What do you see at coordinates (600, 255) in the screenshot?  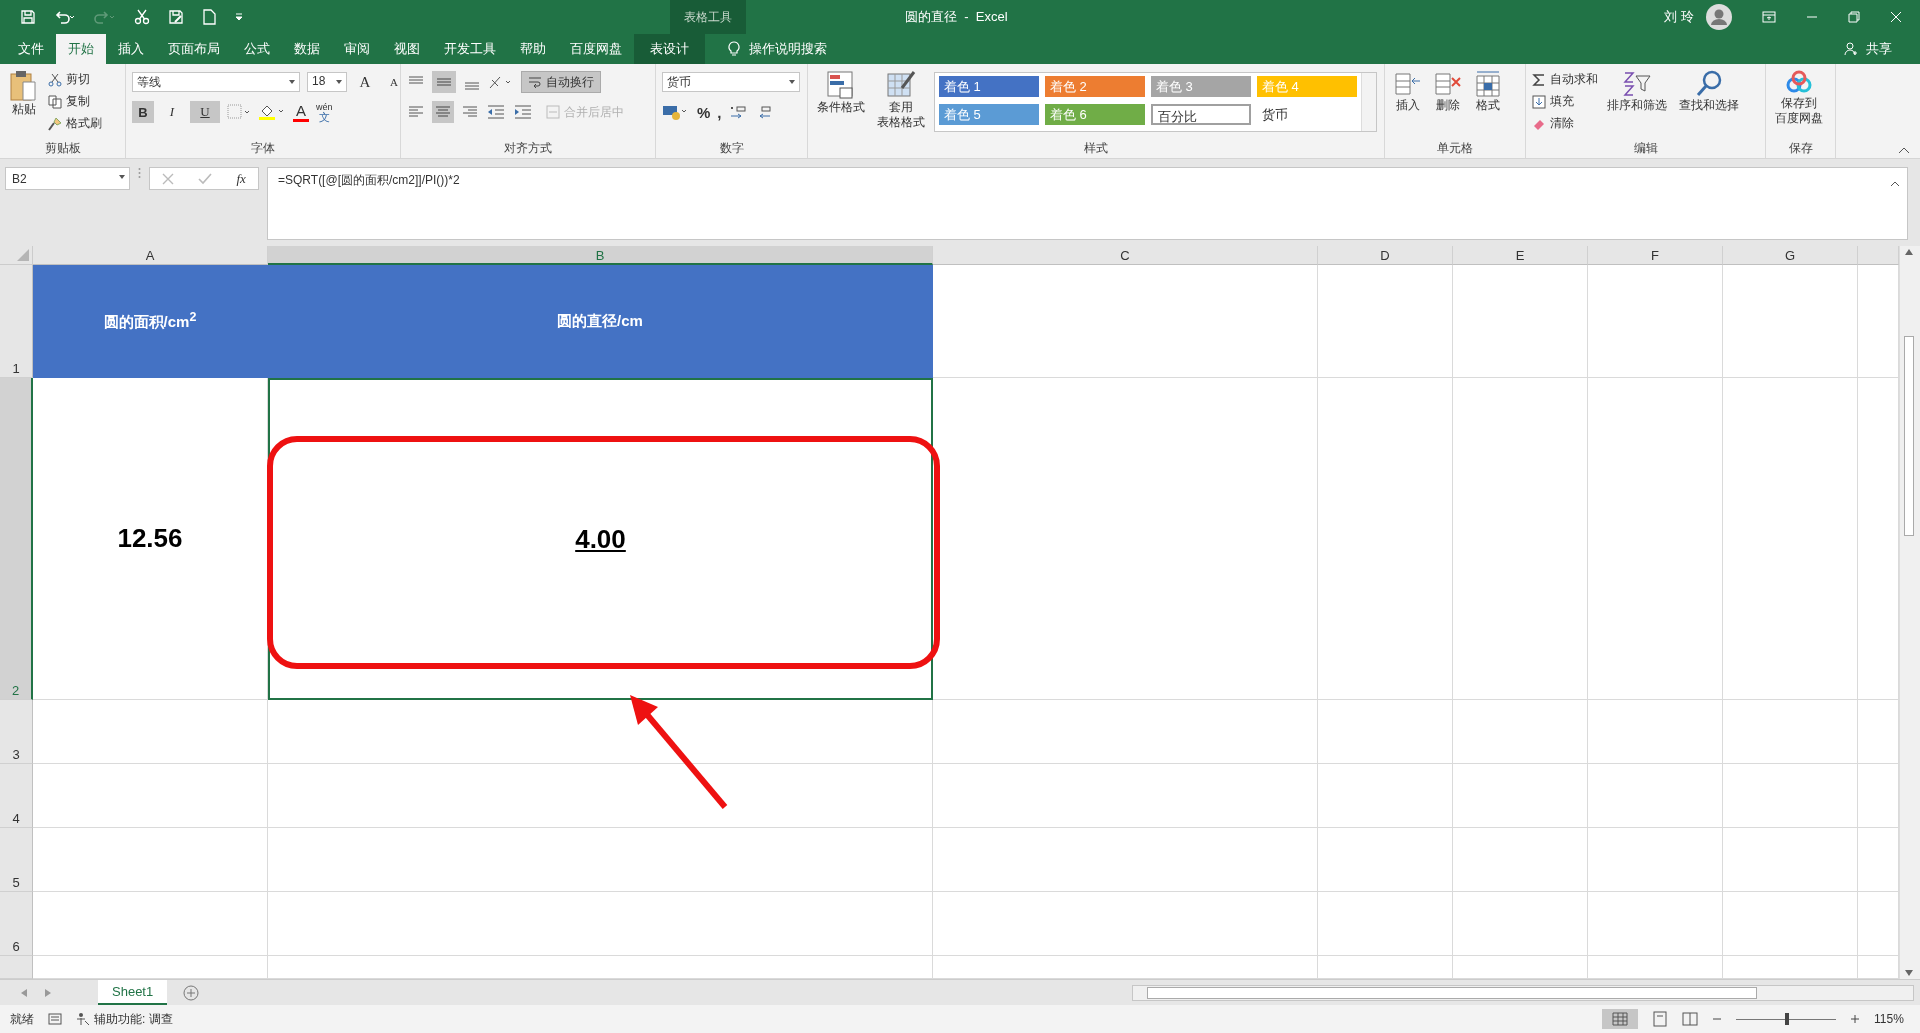 I see `column-header: B` at bounding box center [600, 255].